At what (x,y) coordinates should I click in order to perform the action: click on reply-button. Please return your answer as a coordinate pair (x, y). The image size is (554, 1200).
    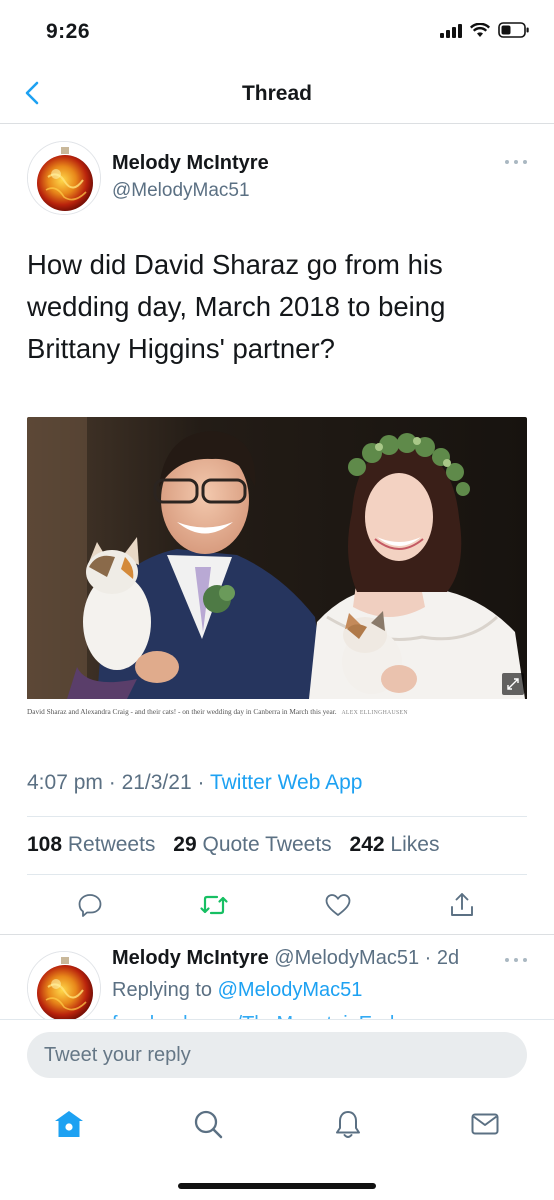
    Looking at the image, I should click on (90, 905).